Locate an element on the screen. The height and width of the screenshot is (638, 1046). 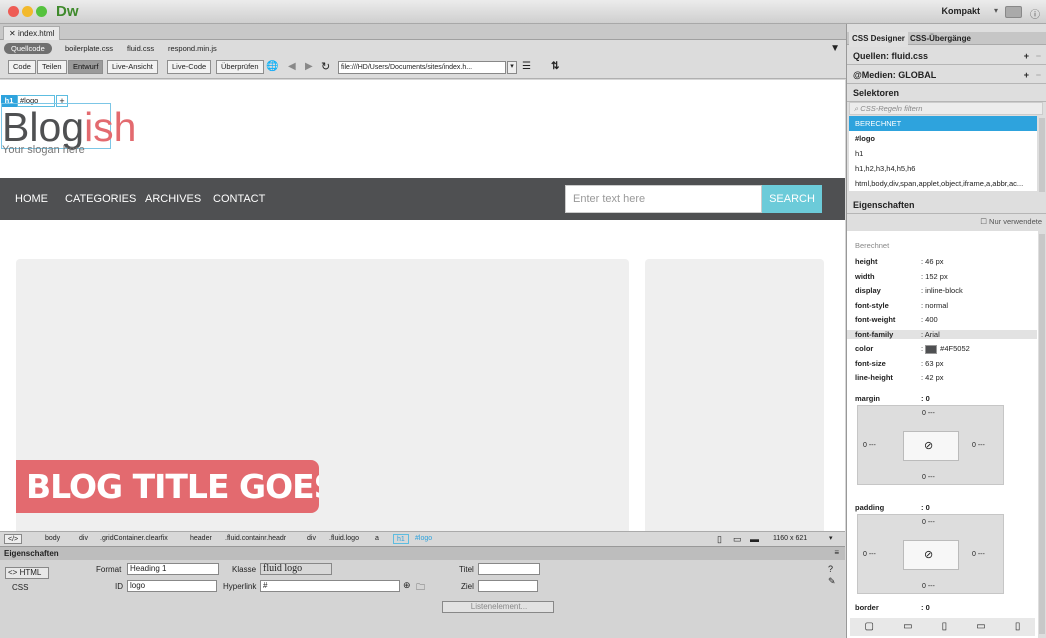
margin-top-value: 0 --- is located at coordinates (928, 413).